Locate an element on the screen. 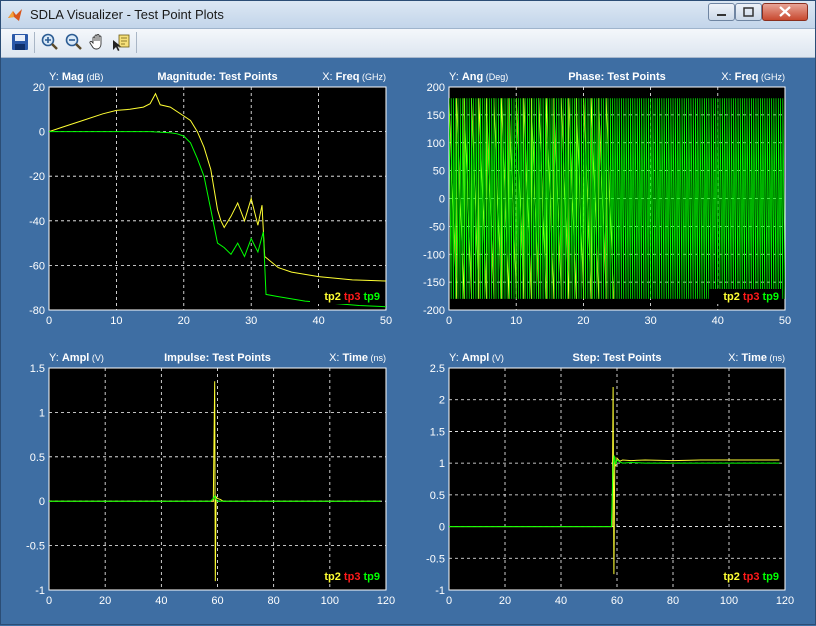  y-tick-label: -50 is located at coordinates (437, 227).